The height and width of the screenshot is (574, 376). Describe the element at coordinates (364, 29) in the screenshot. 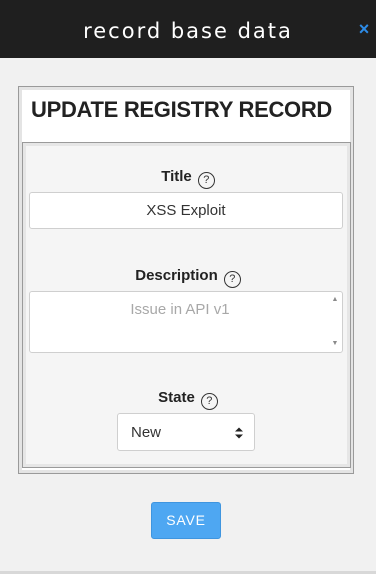

I see `close-icon: ×` at that location.